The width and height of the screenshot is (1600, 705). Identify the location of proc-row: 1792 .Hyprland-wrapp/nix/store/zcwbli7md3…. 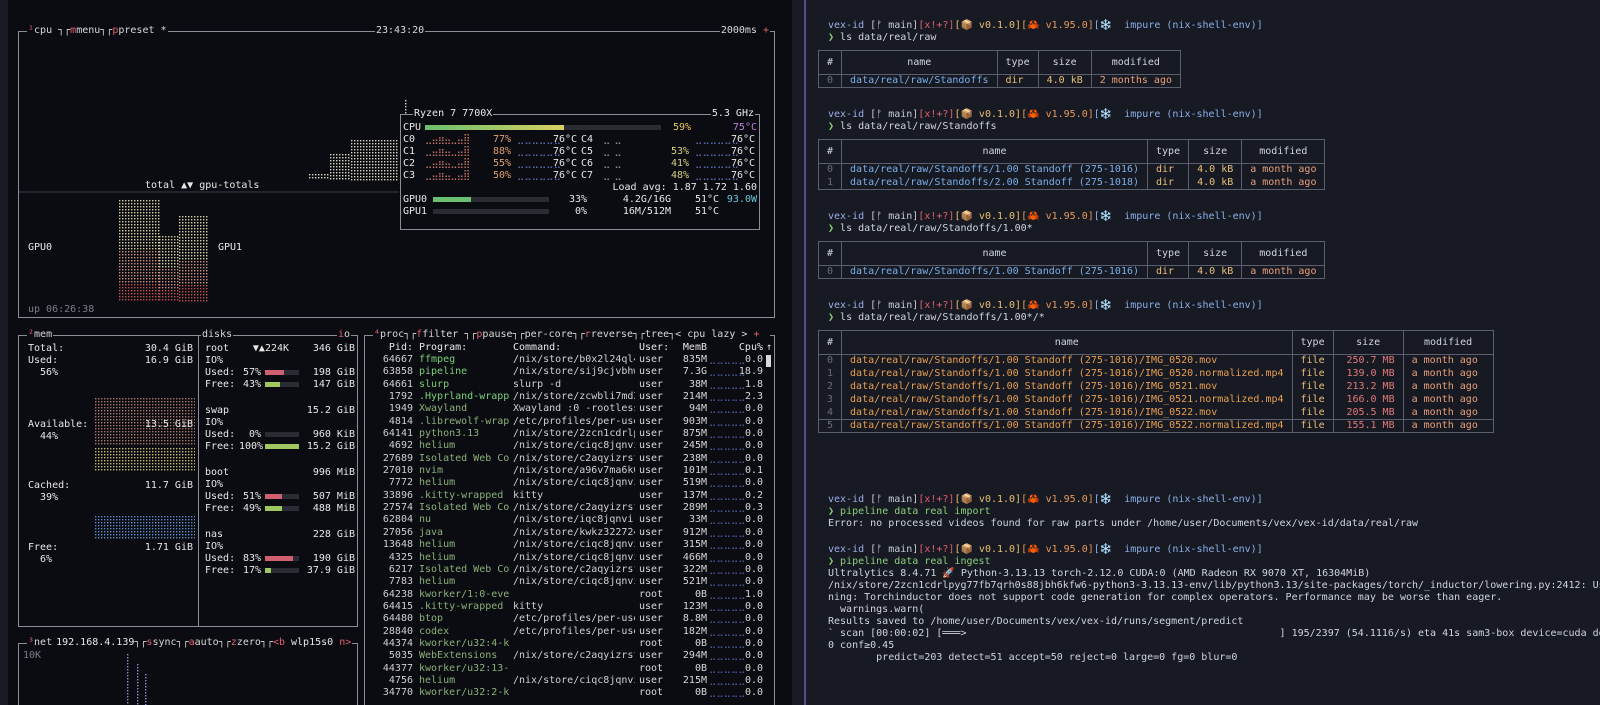
(568, 397).